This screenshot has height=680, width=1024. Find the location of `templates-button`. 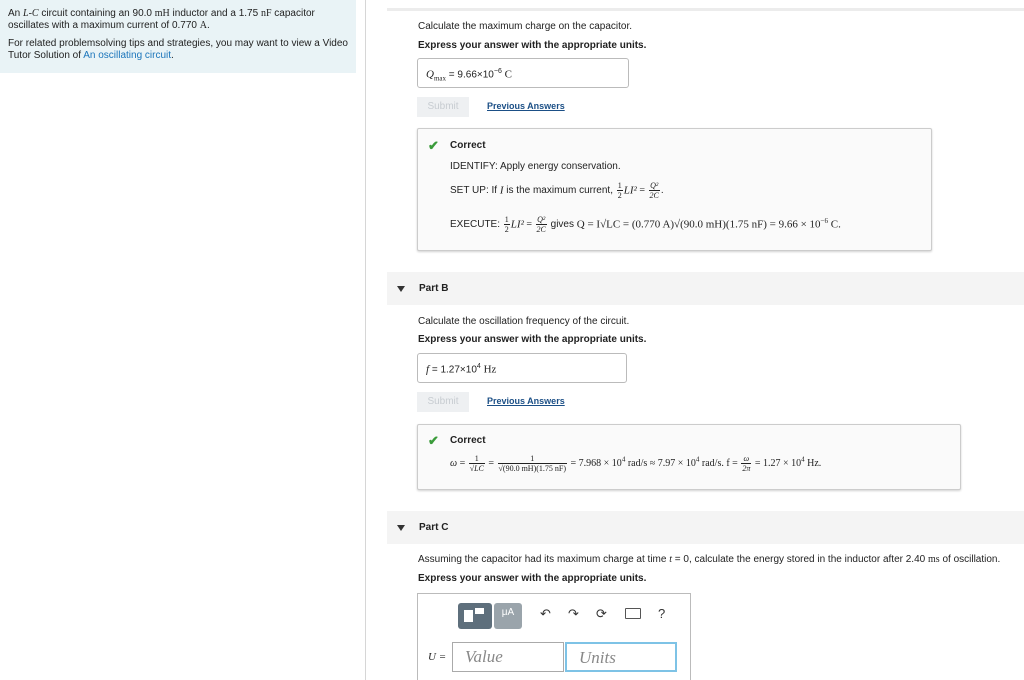

templates-button is located at coordinates (475, 616).